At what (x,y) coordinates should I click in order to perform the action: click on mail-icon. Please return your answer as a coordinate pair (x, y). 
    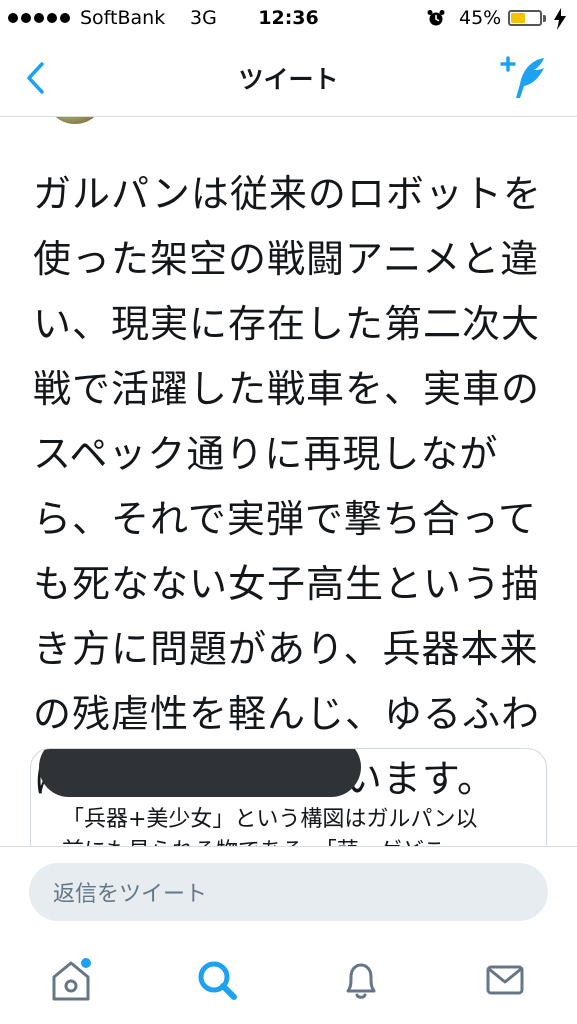
    Looking at the image, I should click on (505, 980).